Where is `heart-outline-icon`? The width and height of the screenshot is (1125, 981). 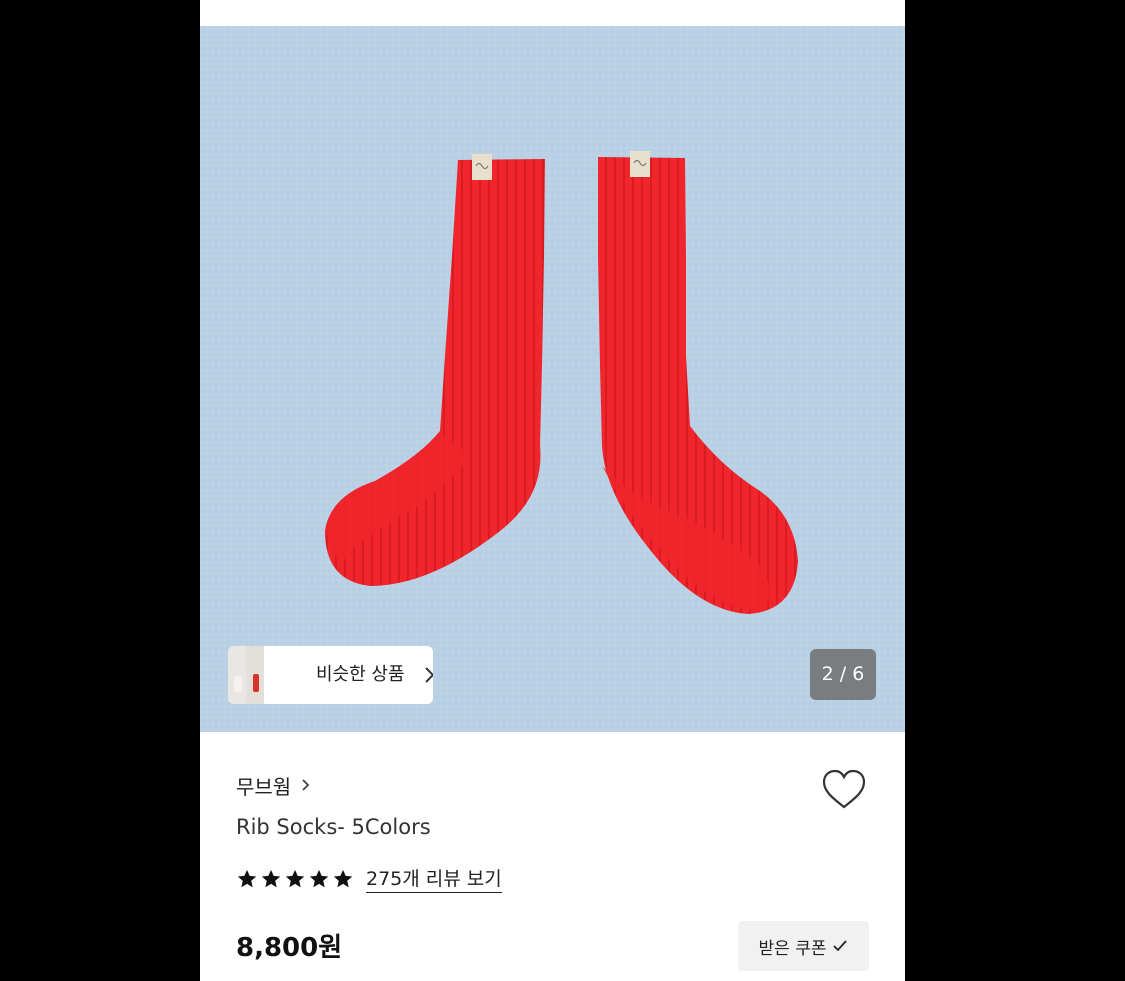
heart-outline-icon is located at coordinates (844, 789).